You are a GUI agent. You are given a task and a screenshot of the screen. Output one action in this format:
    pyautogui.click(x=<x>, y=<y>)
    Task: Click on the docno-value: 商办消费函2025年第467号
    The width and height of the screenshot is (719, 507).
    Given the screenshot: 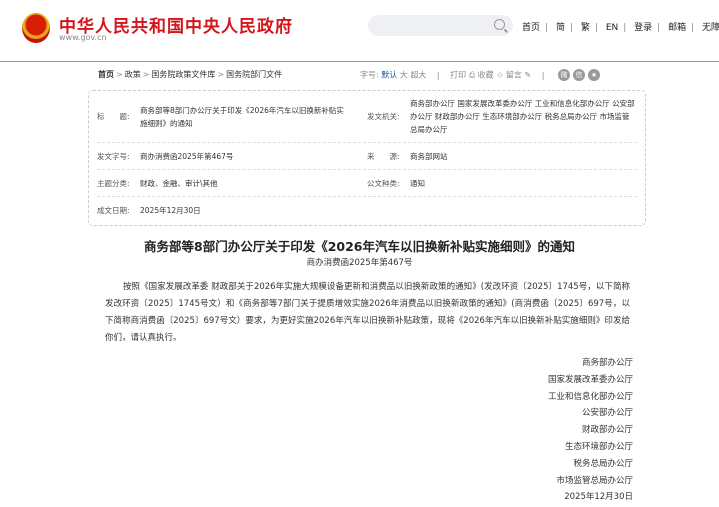 What is the action you would take?
    pyautogui.click(x=187, y=156)
    